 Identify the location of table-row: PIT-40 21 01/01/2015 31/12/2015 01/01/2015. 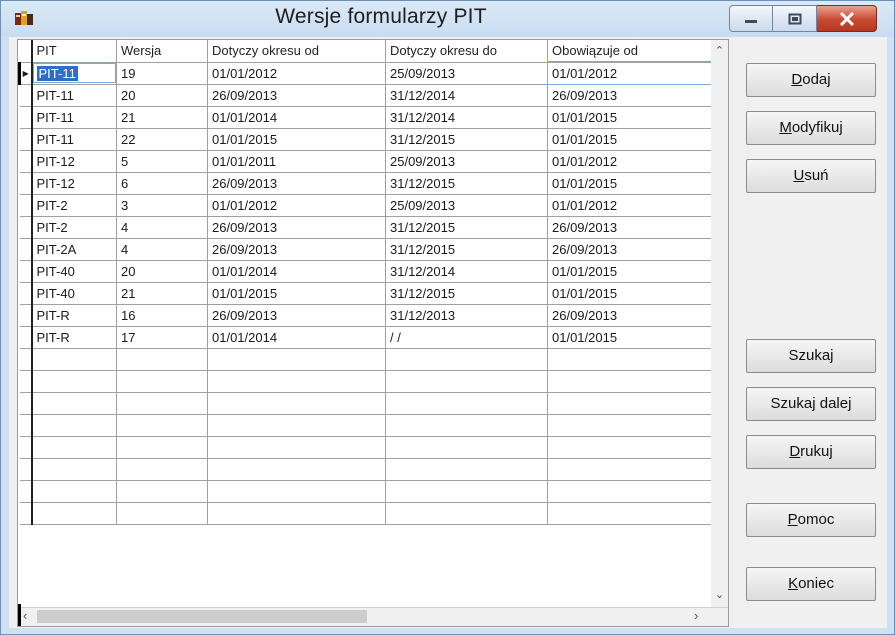
(369, 293).